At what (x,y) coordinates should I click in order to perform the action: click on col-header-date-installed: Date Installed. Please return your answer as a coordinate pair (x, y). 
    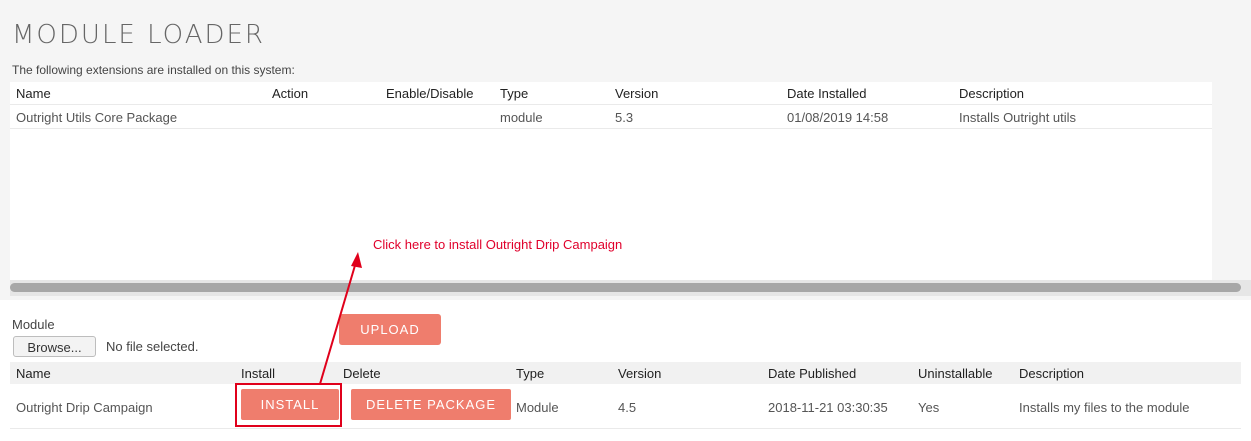
    Looking at the image, I should click on (827, 93).